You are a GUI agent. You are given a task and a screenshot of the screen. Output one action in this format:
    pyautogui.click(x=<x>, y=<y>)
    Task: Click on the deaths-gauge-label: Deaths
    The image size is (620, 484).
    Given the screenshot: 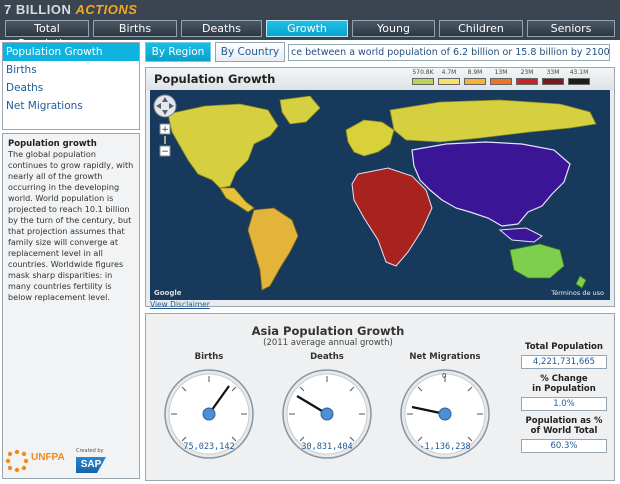 What is the action you would take?
    pyautogui.click(x=327, y=357)
    